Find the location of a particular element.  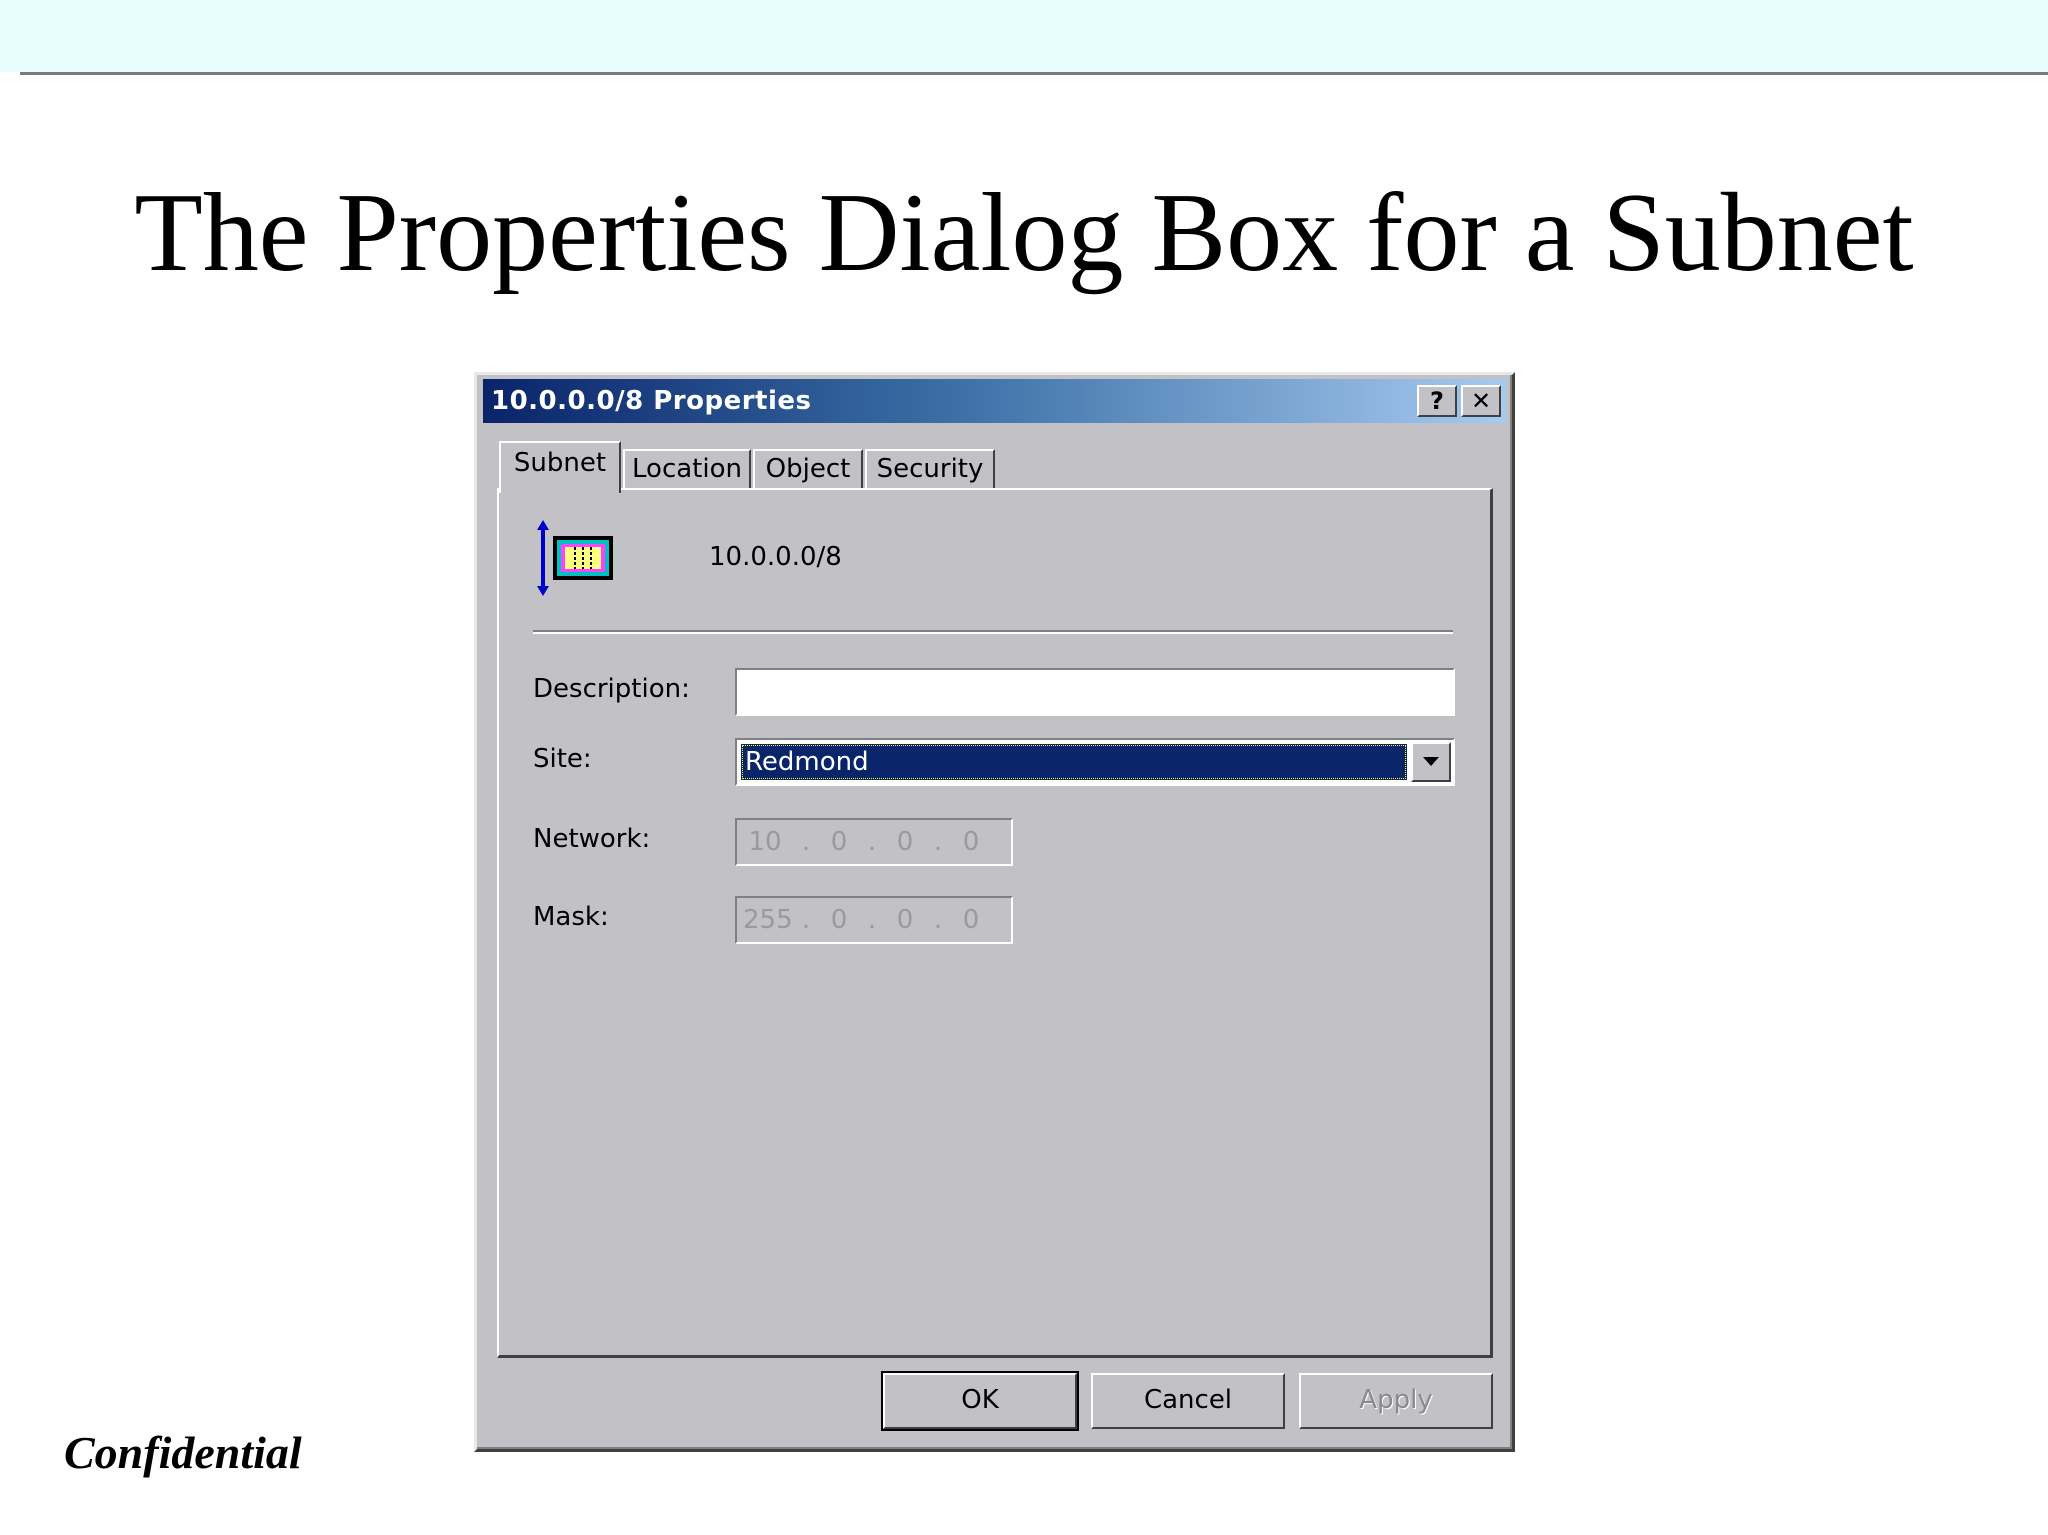

mask-label: Mask: is located at coordinates (571, 917).